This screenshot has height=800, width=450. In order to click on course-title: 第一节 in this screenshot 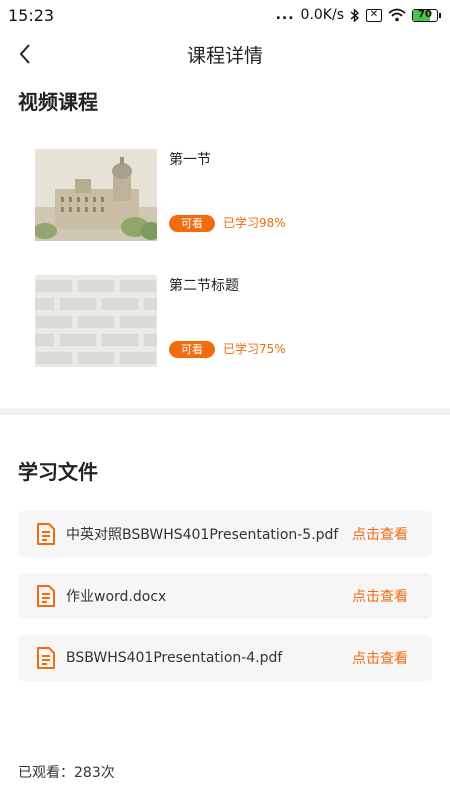, I will do `click(190, 160)`.